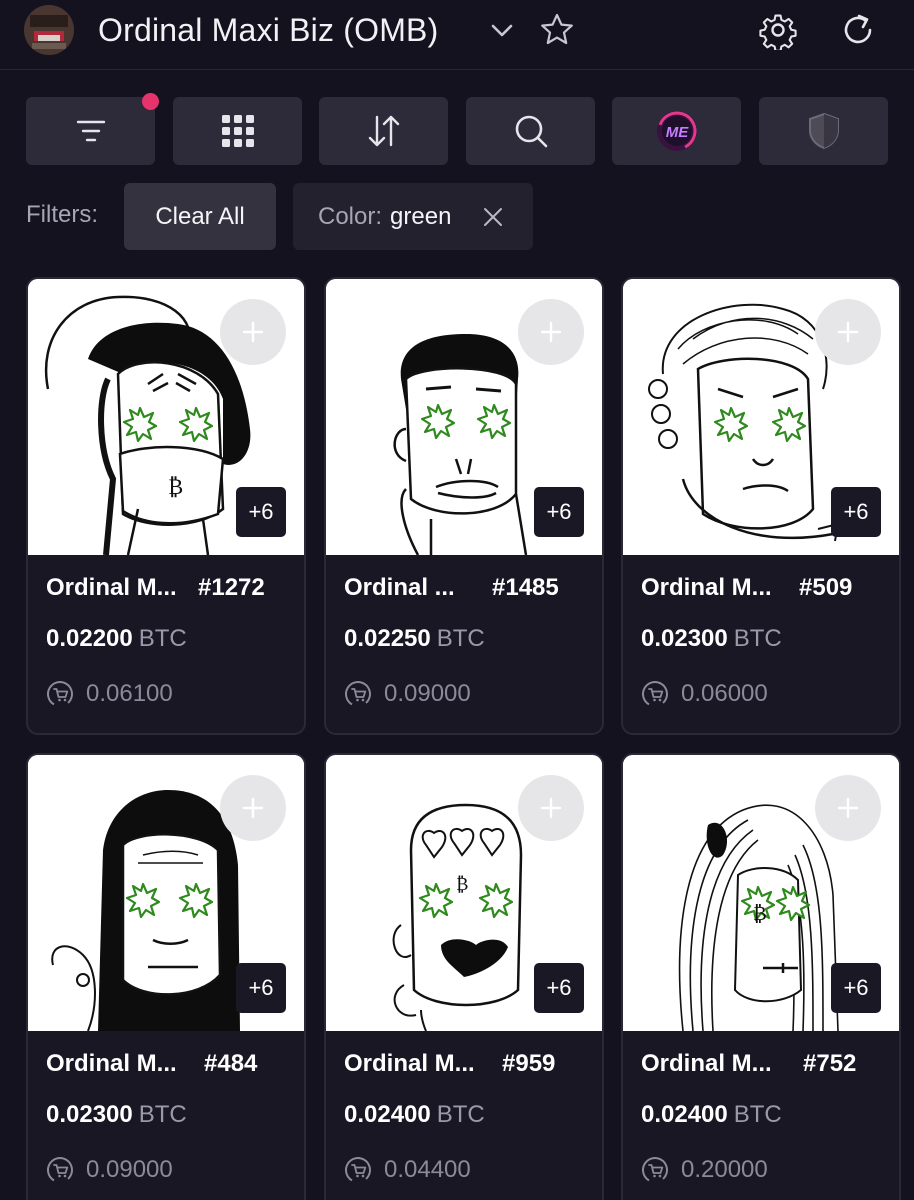 This screenshot has height=1200, width=914. I want to click on nft-card: +6 Ordinal ... #1485 0.02250 BTC 0.09000, so click(464, 506).